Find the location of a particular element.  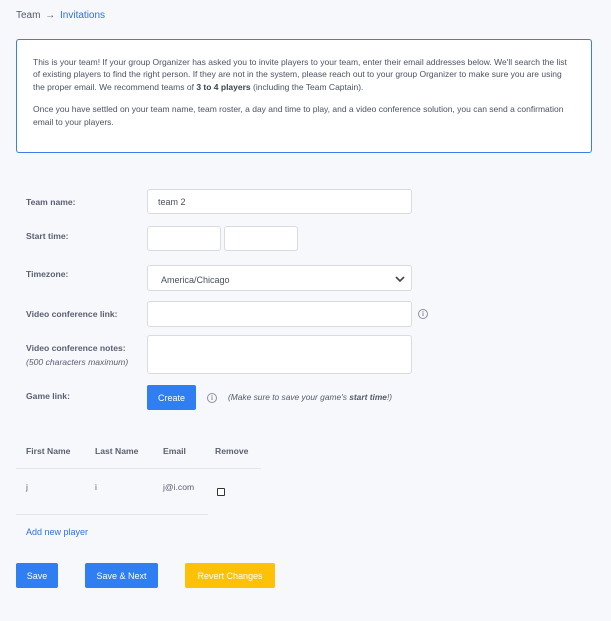

game-link-label: Game link: is located at coordinates (48, 396).